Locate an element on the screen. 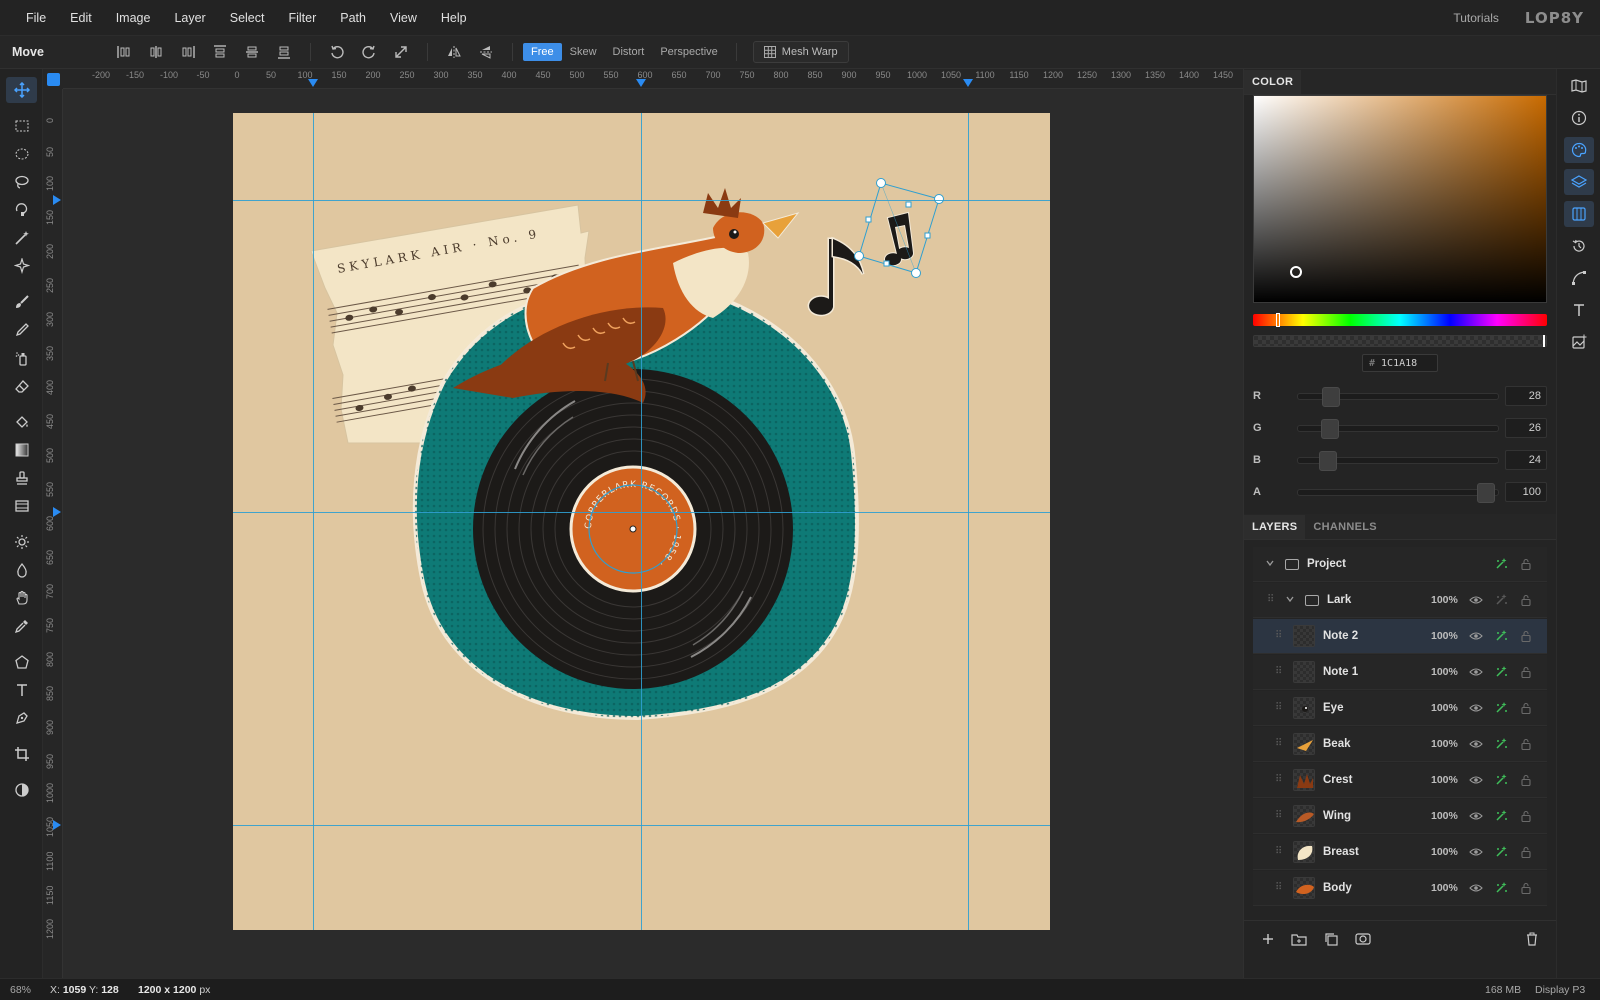 The height and width of the screenshot is (1000, 1600). ruler-corner is located at coordinates (53, 79).